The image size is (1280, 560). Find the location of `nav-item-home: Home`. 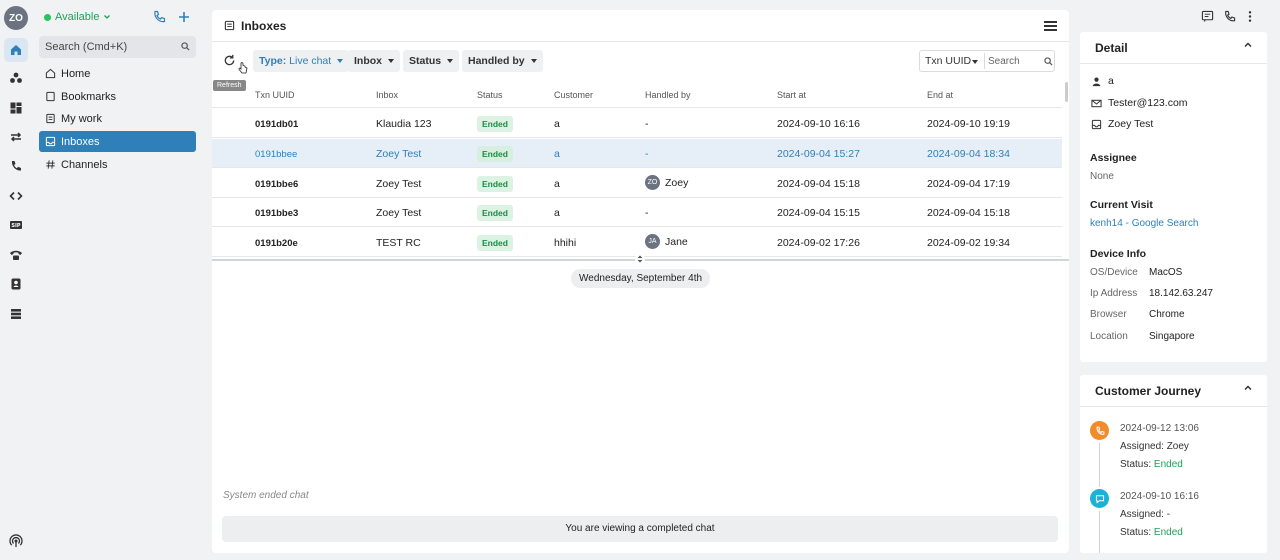

nav-item-home: Home is located at coordinates (117, 73).